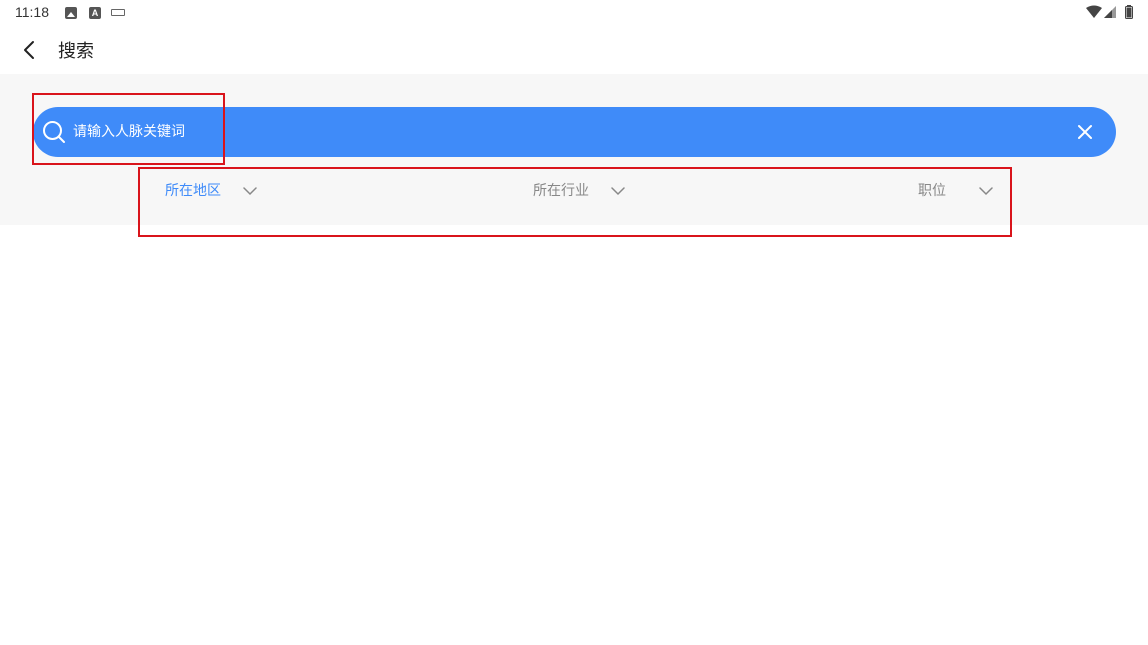  Describe the element at coordinates (958, 192) in the screenshot. I see `filter-position: 职位` at that location.